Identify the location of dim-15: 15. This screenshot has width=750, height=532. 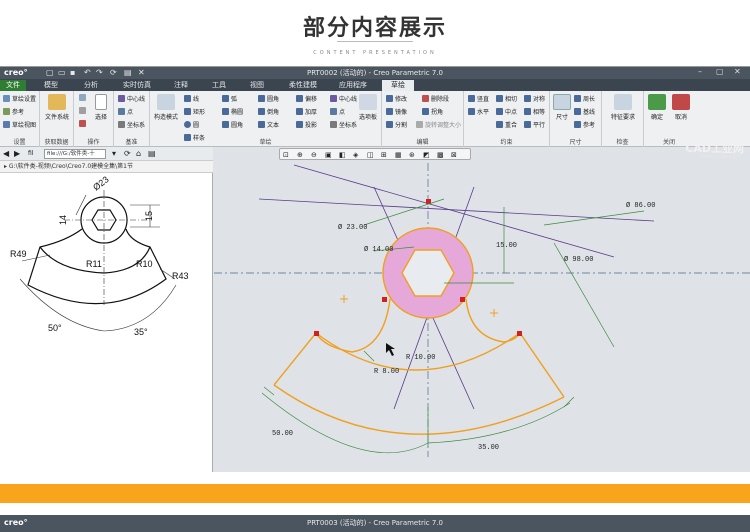
(149, 216).